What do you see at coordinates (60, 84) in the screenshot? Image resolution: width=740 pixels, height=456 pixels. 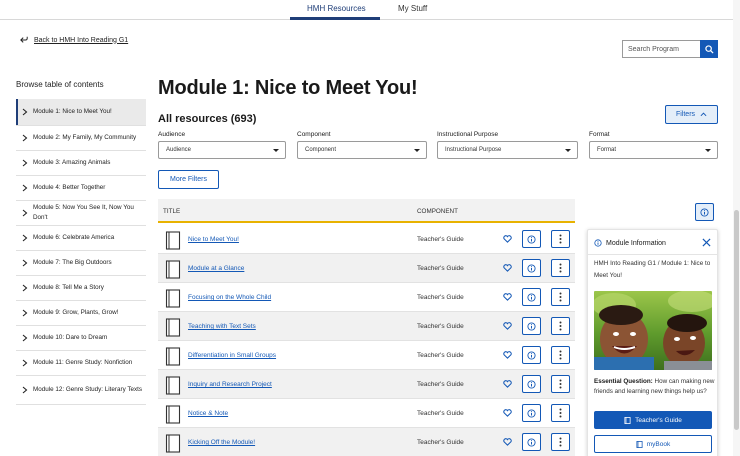 I see `toc-title: Browse table of contents` at bounding box center [60, 84].